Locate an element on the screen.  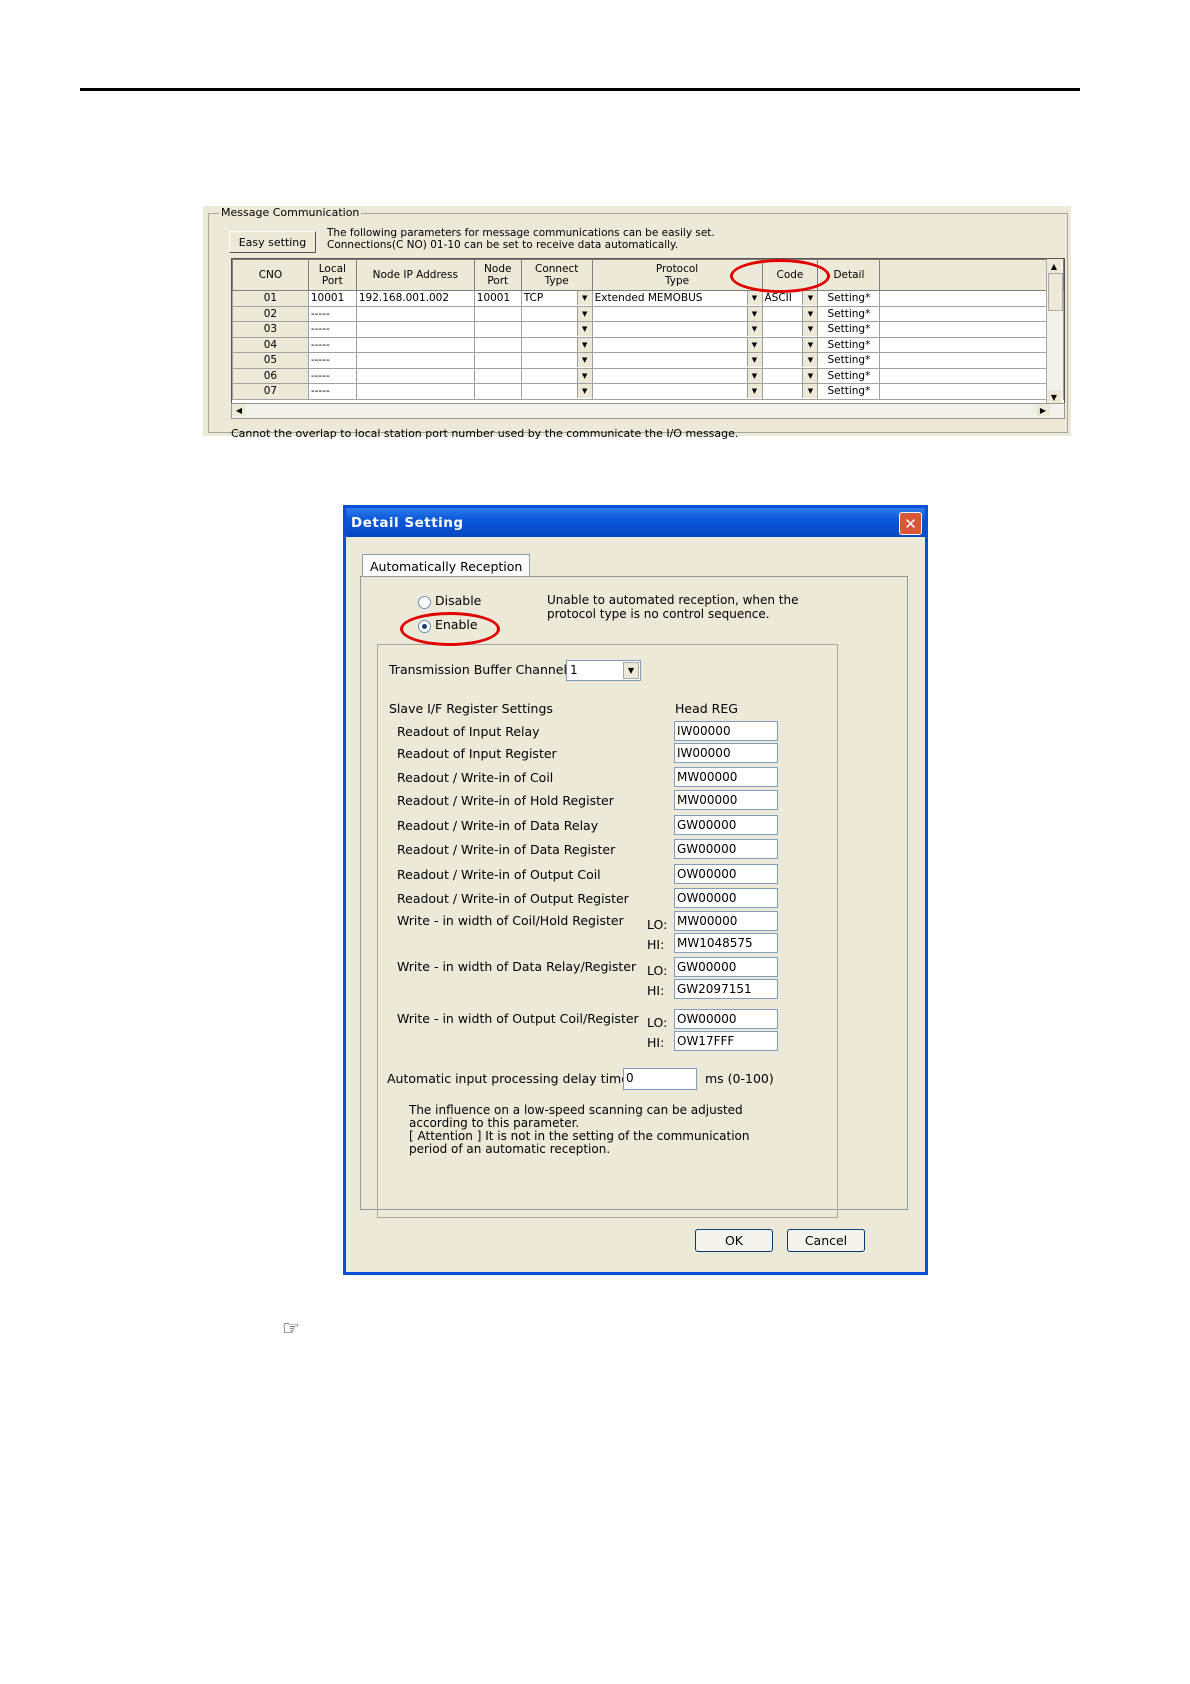
close-icon: ✕ is located at coordinates (910, 523).